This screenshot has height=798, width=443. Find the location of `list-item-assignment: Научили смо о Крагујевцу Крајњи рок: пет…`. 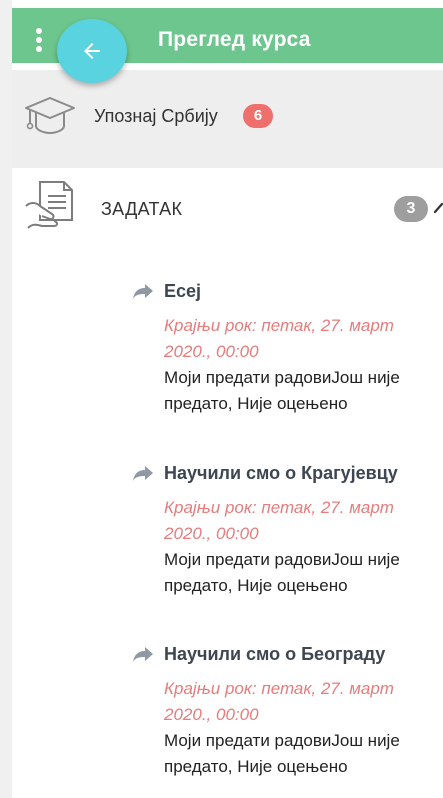

list-item-assignment: Научили смо о Крагујевцу Крајњи рок: пет… is located at coordinates (287, 530).